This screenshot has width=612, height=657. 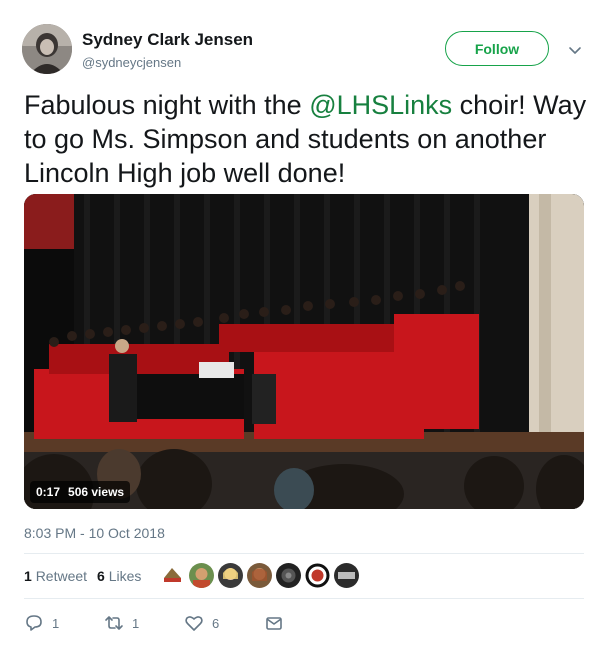 What do you see at coordinates (61, 576) in the screenshot?
I see `retweets-stat-label: Retweet` at bounding box center [61, 576].